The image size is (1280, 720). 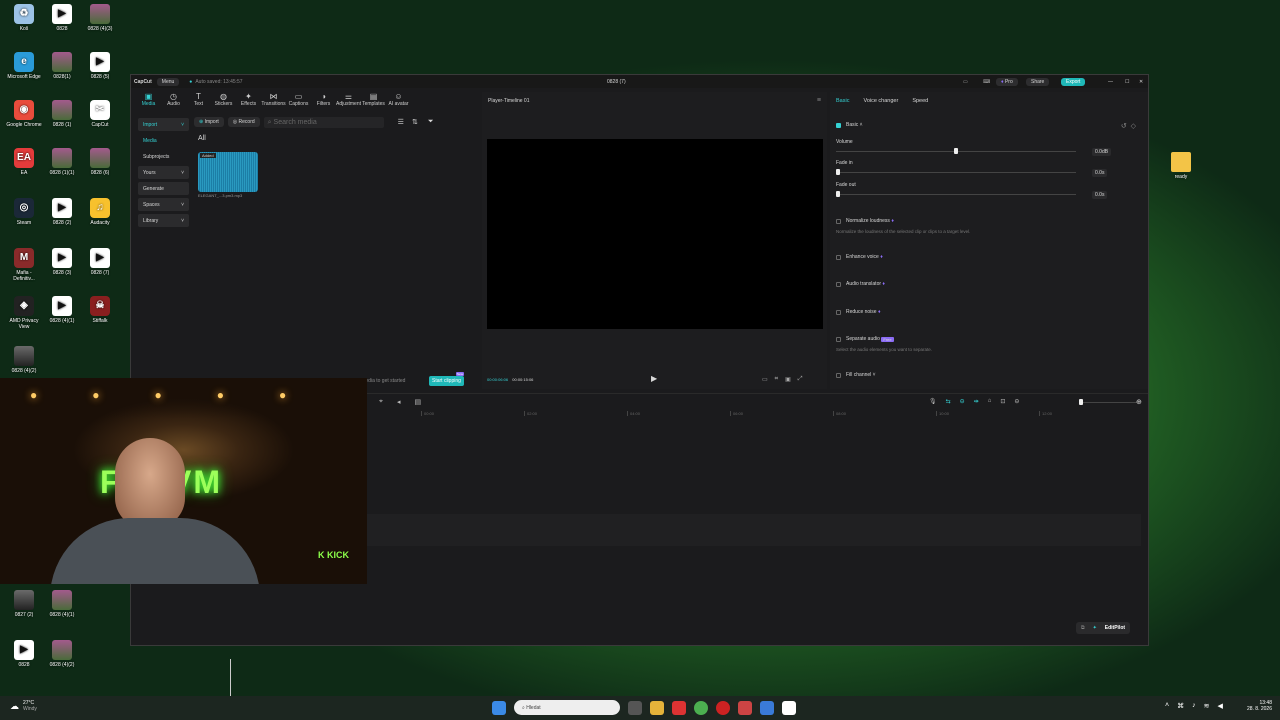 What do you see at coordinates (838, 339) in the screenshot?
I see `separate-checkbox` at bounding box center [838, 339].